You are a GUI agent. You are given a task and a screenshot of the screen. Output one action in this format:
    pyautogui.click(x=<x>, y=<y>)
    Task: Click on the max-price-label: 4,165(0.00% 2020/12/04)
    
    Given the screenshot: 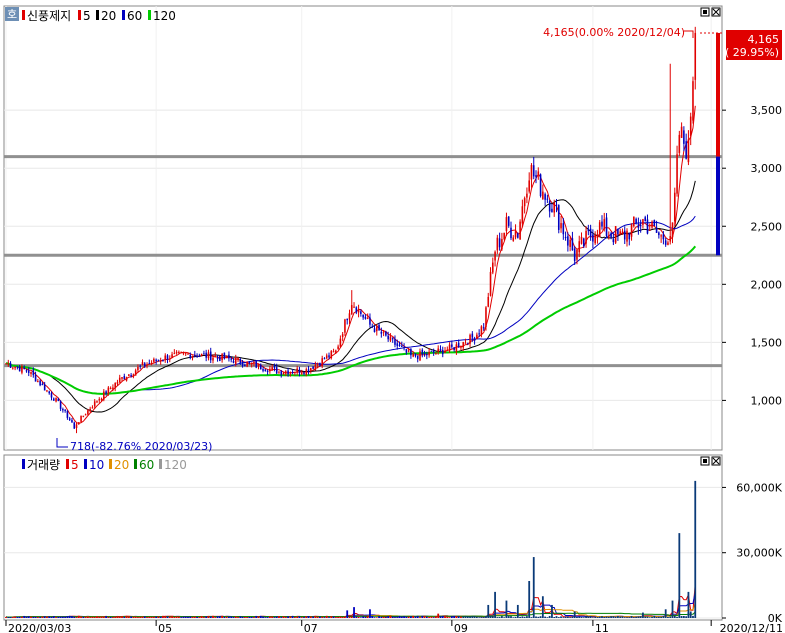 What is the action you would take?
    pyautogui.click(x=614, y=32)
    